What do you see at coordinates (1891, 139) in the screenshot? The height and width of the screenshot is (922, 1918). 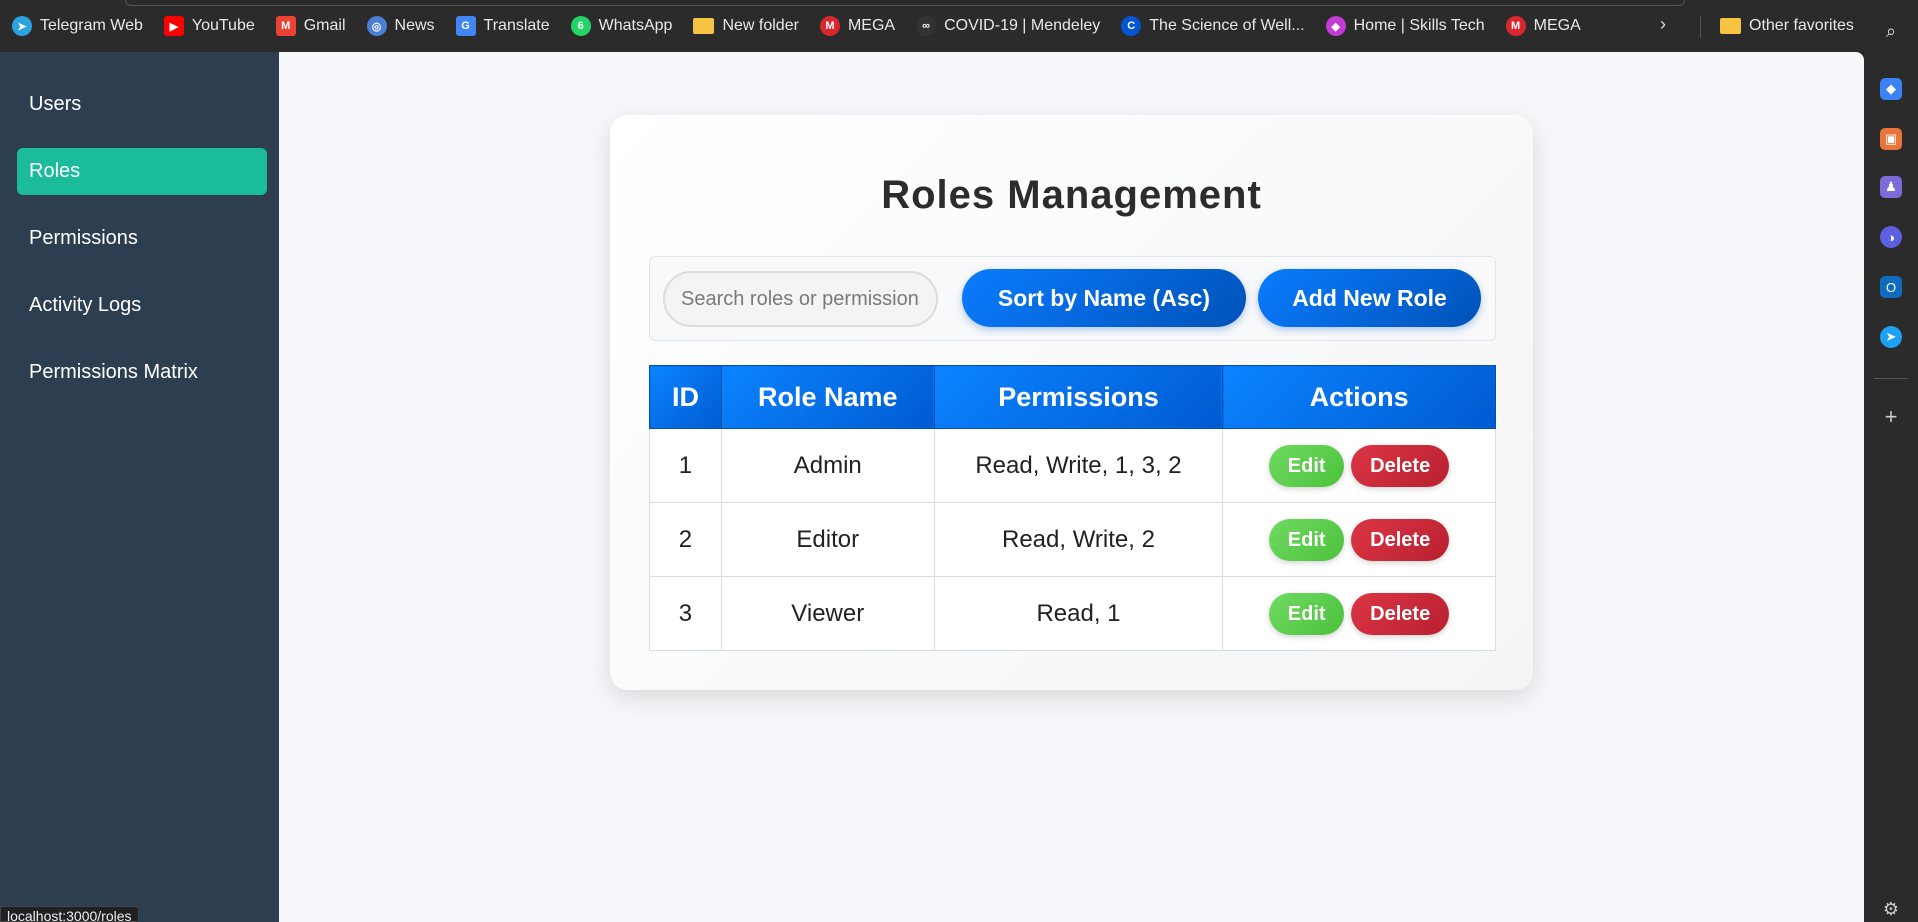 I see `toolbox-icon: ▣` at bounding box center [1891, 139].